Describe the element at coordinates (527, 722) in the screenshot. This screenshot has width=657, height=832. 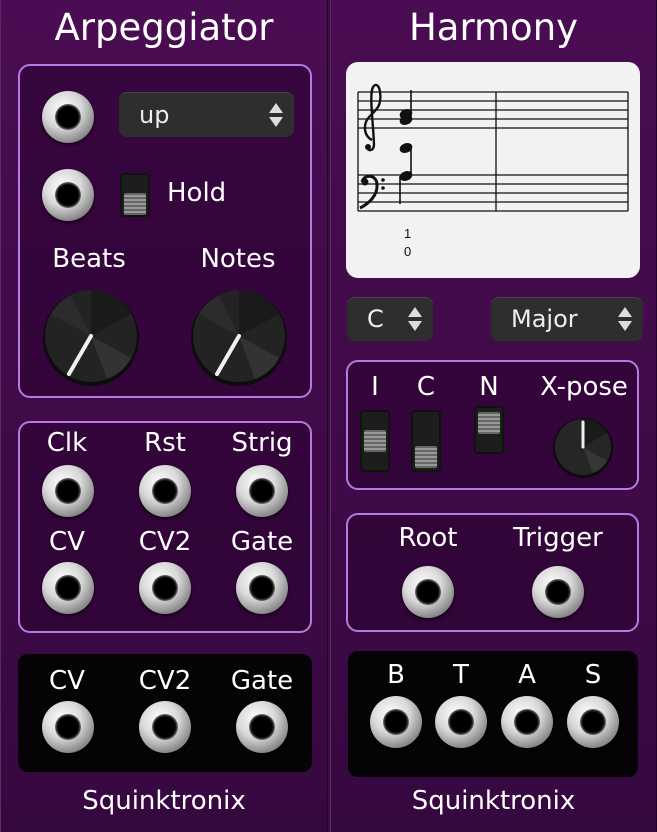
I see `alto-out-jack` at that location.